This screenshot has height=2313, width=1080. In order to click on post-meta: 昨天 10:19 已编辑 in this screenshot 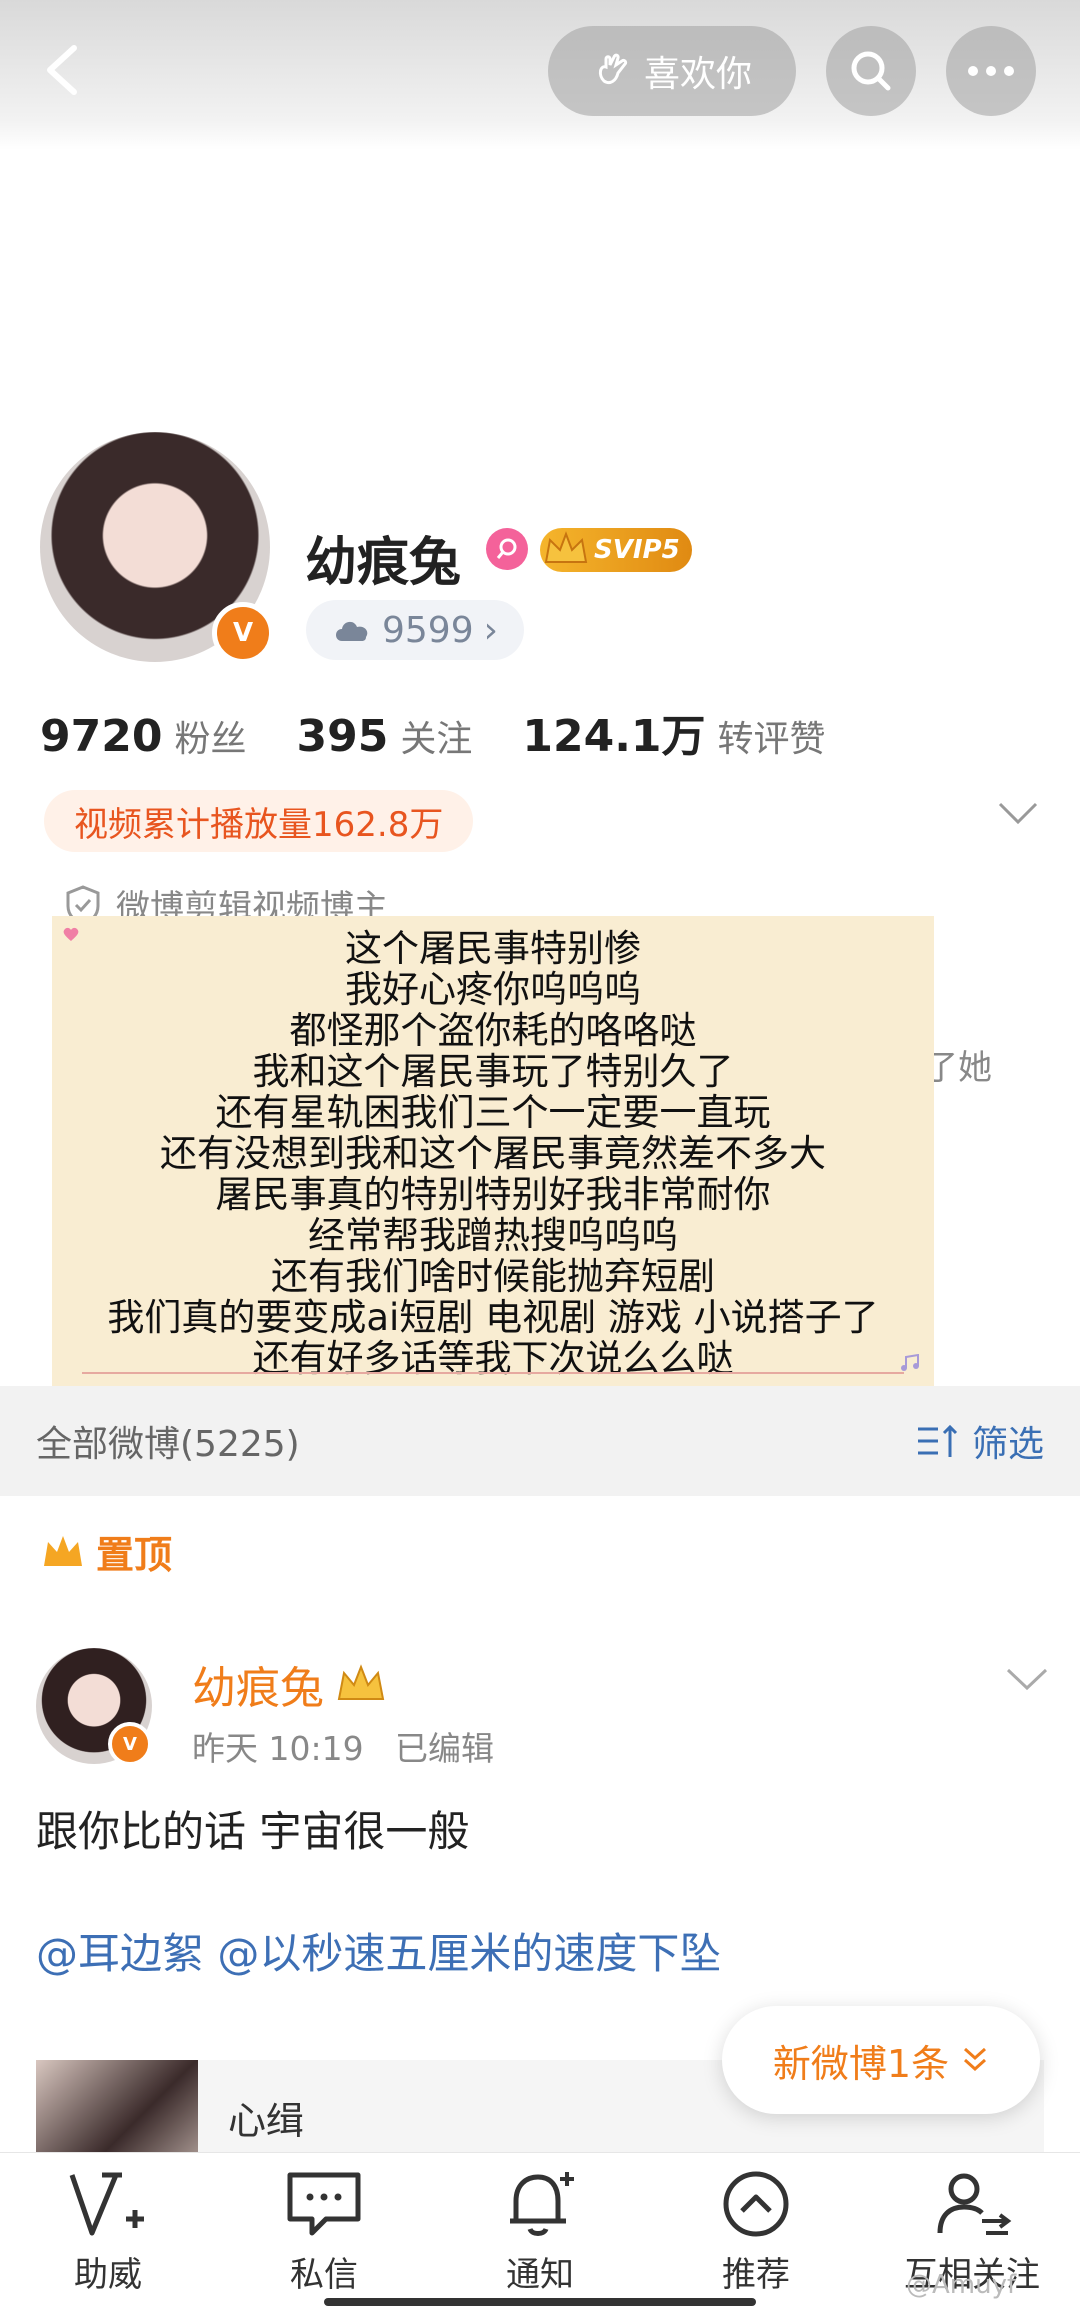, I will do `click(343, 1748)`.